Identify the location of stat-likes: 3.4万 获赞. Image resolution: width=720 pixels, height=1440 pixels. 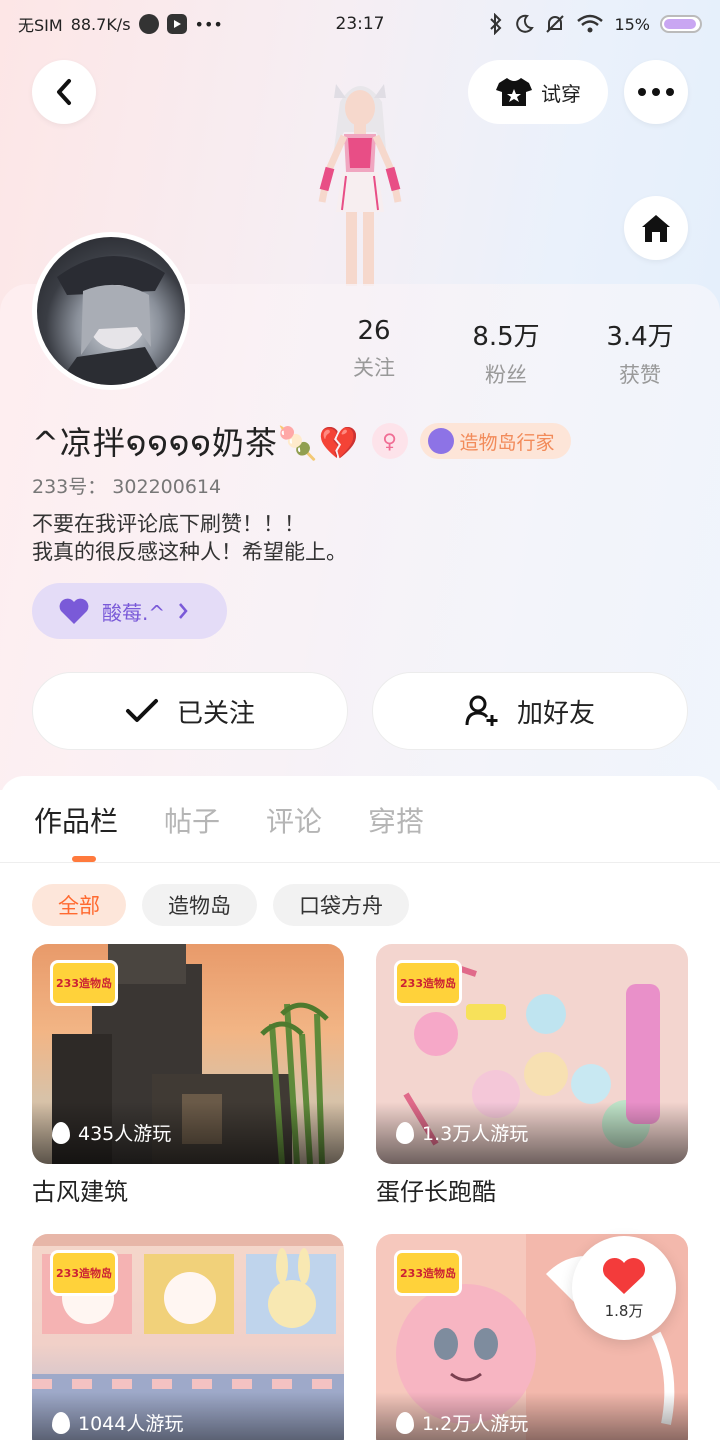
(640, 352).